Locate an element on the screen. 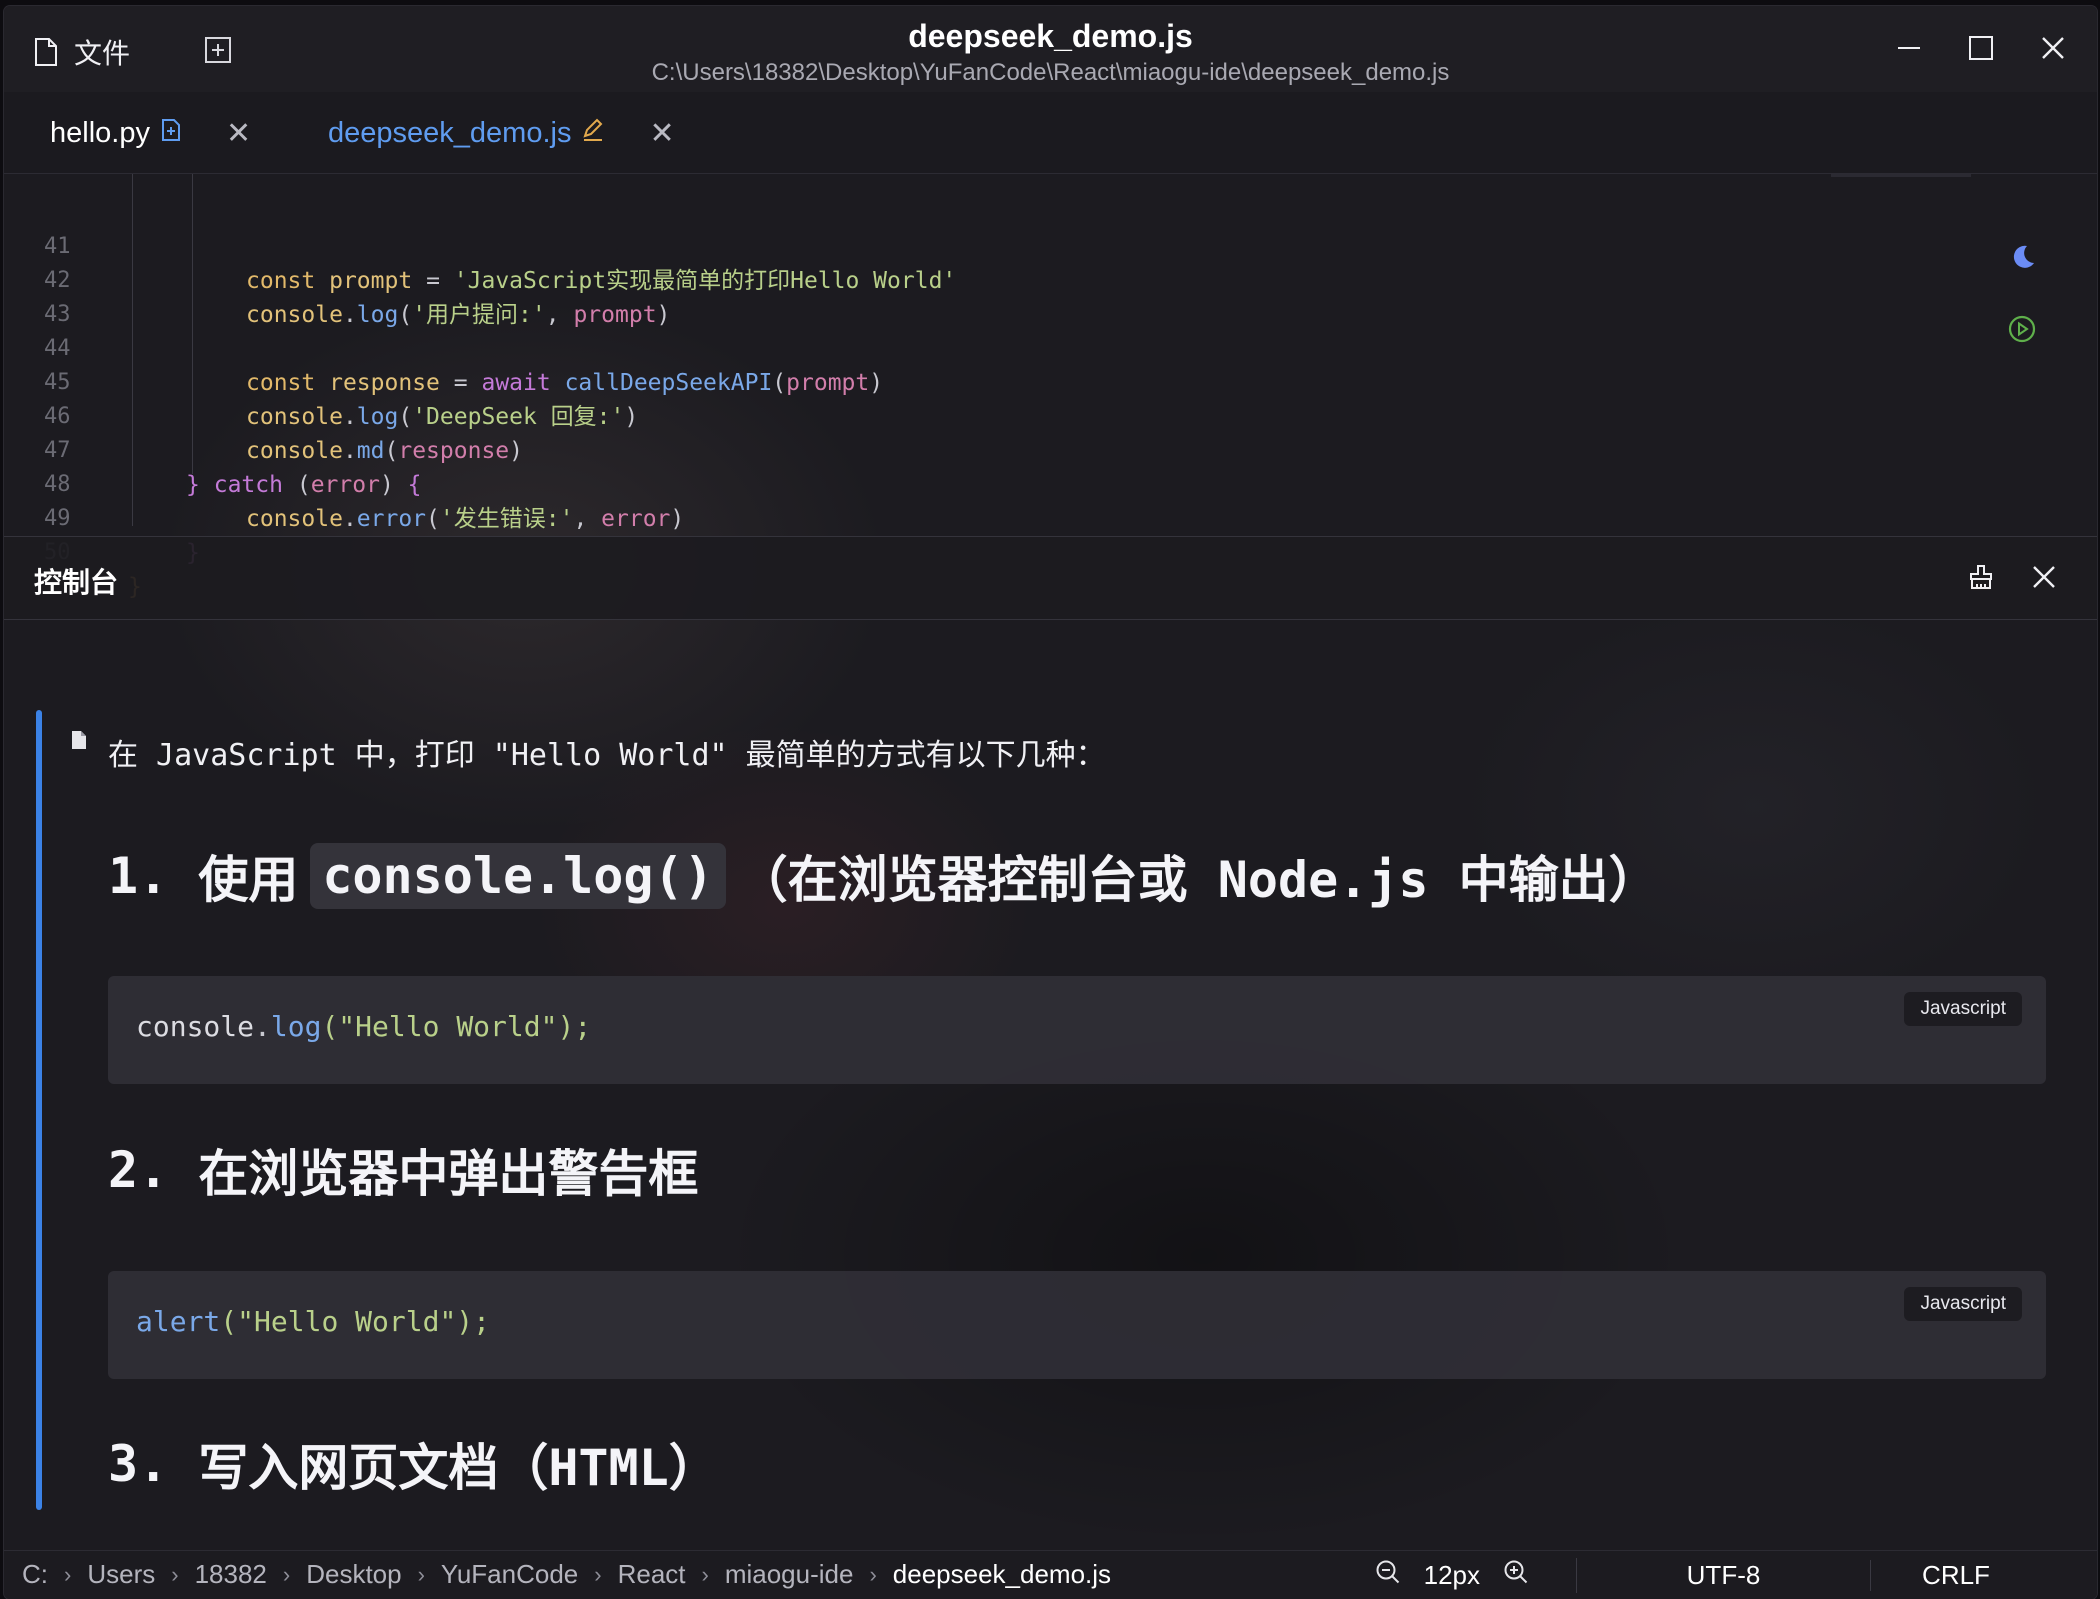  breadcrumb-current: deepseek_demo.js is located at coordinates (1002, 1574).